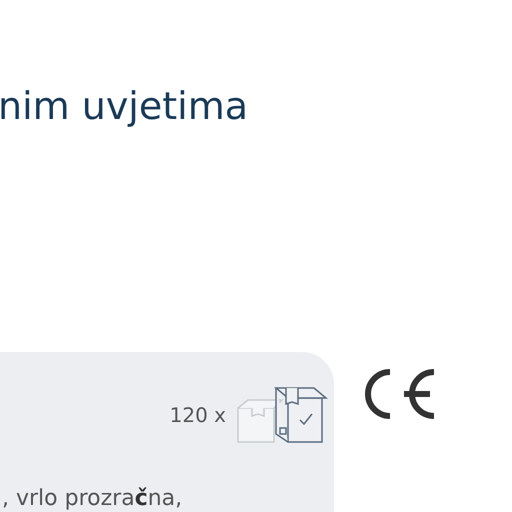  What do you see at coordinates (125, 106) in the screenshot?
I see `page-heading: nim uvjetima` at bounding box center [125, 106].